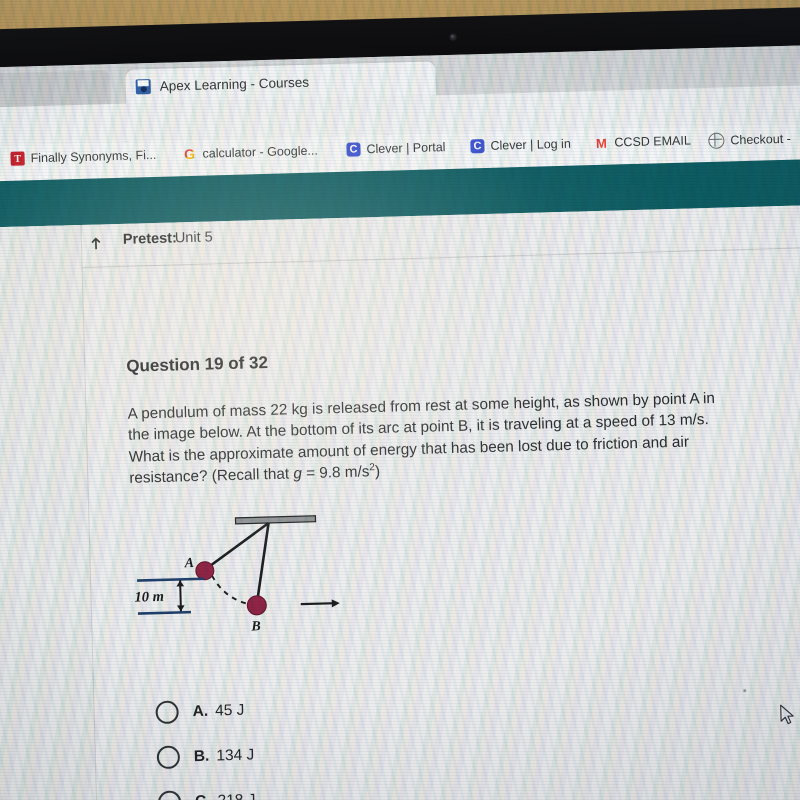  What do you see at coordinates (17, 158) in the screenshot?
I see `thesaurus-icon` at bounding box center [17, 158].